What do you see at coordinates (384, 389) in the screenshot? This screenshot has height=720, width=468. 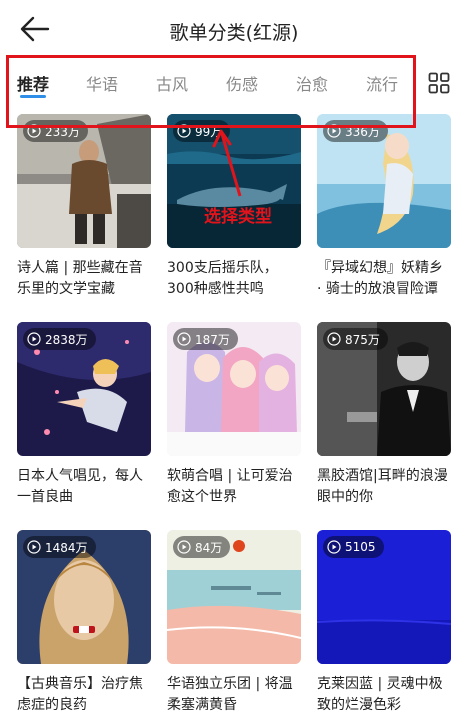 I see `playlist-cover: 875万` at bounding box center [384, 389].